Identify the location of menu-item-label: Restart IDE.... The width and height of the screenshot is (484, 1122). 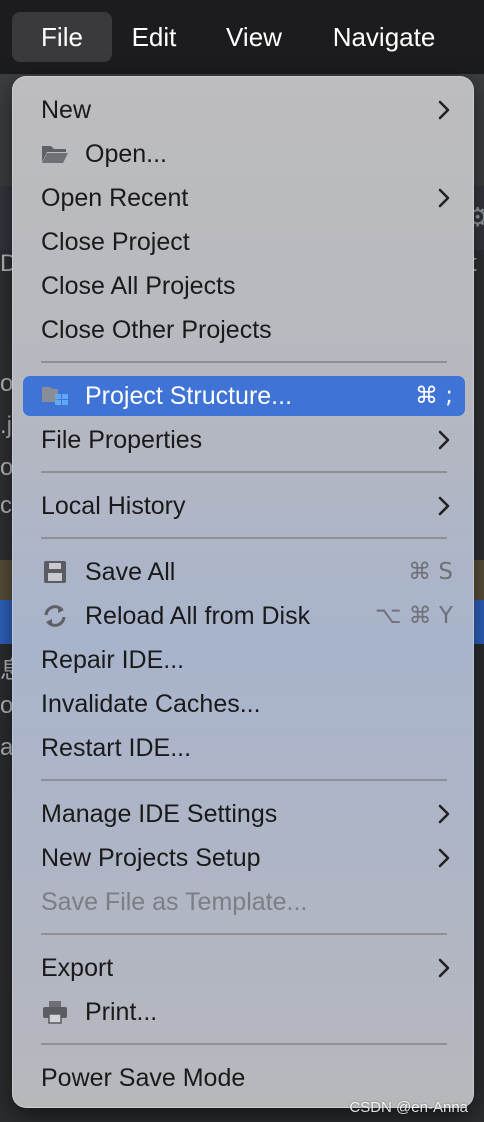
(116, 748).